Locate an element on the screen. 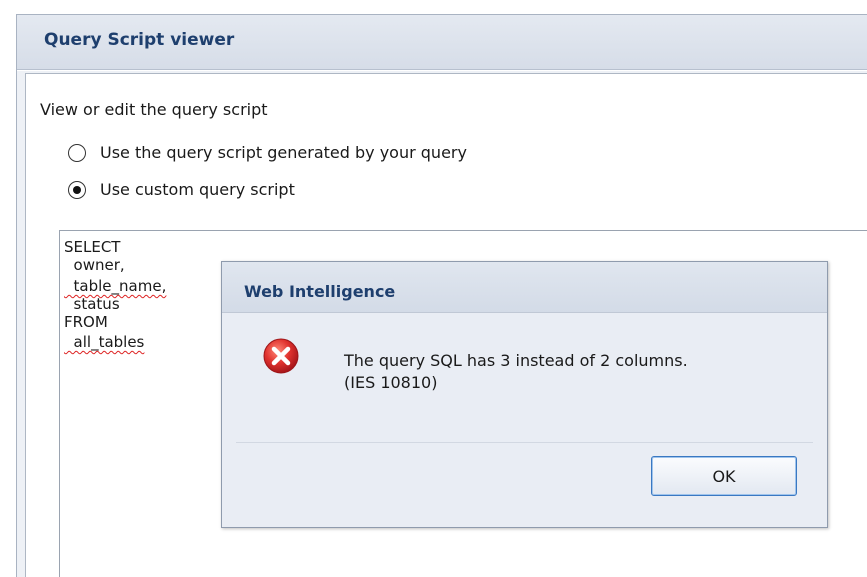  window-title: Query Script viewer is located at coordinates (139, 40).